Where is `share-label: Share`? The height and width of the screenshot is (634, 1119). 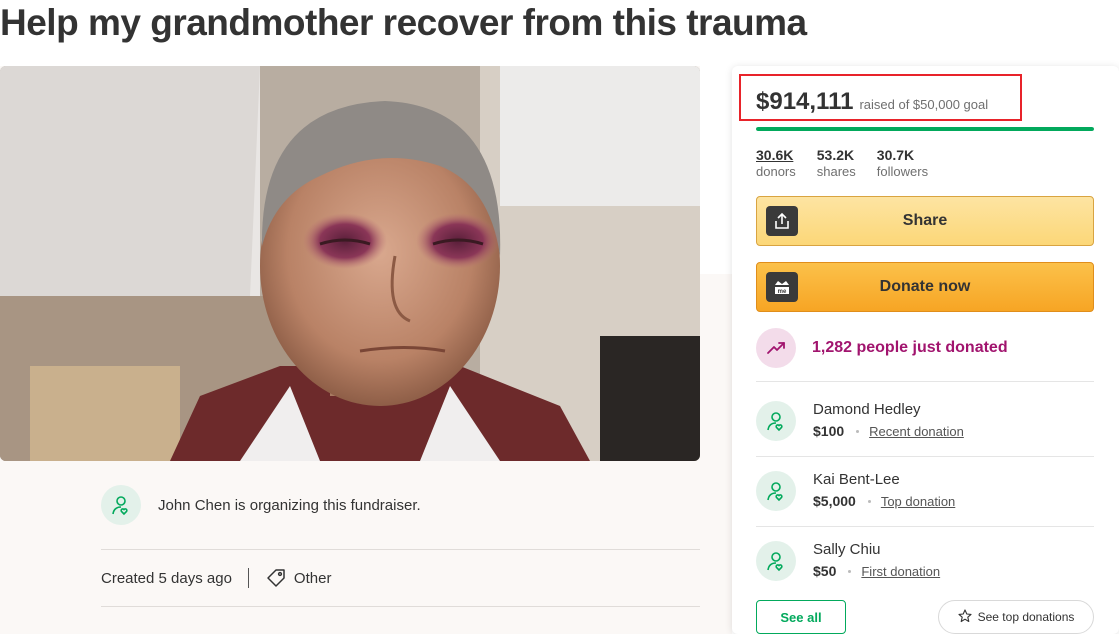
share-label: Share is located at coordinates (925, 220).